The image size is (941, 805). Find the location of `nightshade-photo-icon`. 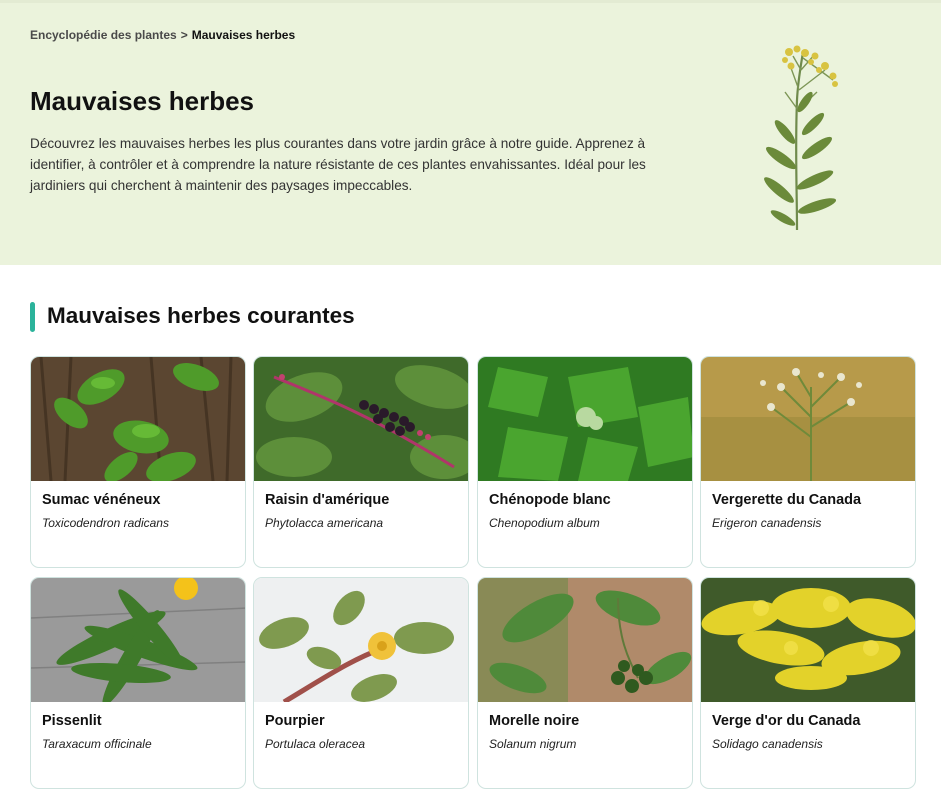

nightshade-photo-icon is located at coordinates (585, 640).